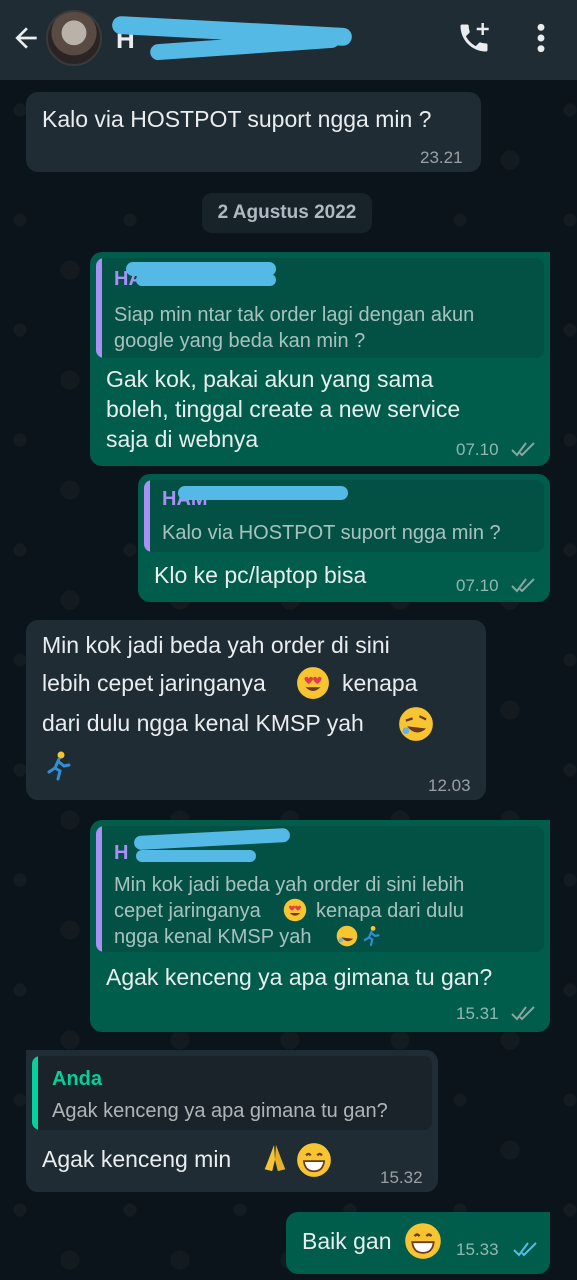 This screenshot has height=1280, width=577. What do you see at coordinates (216, 645) in the screenshot?
I see `message-text: Min kok jadi beda yah order di sini` at bounding box center [216, 645].